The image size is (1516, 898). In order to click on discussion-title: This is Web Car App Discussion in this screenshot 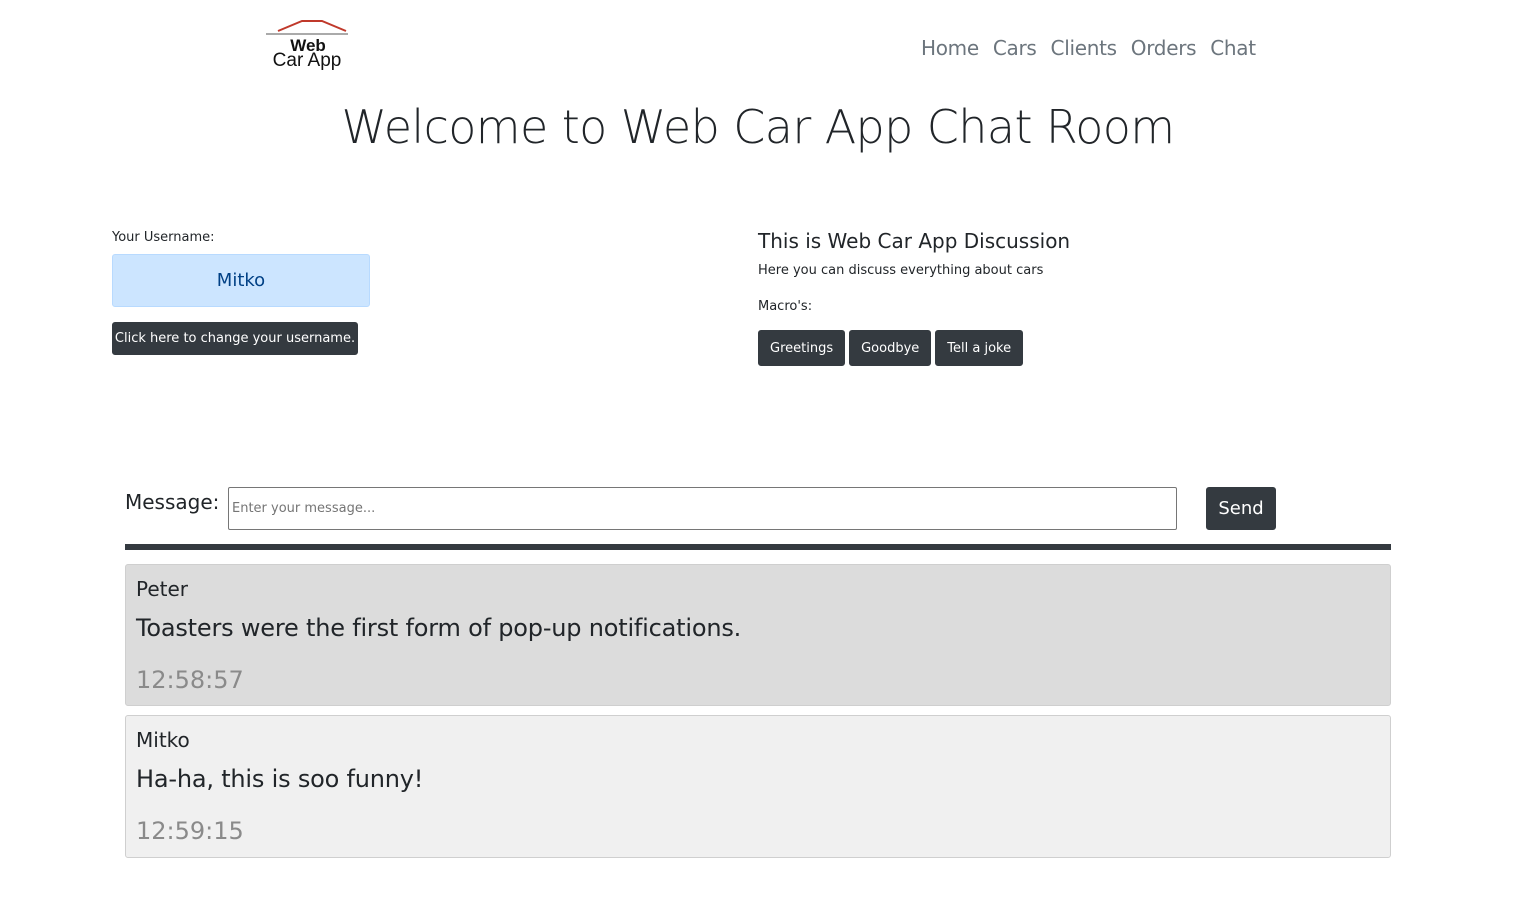, I will do `click(914, 241)`.